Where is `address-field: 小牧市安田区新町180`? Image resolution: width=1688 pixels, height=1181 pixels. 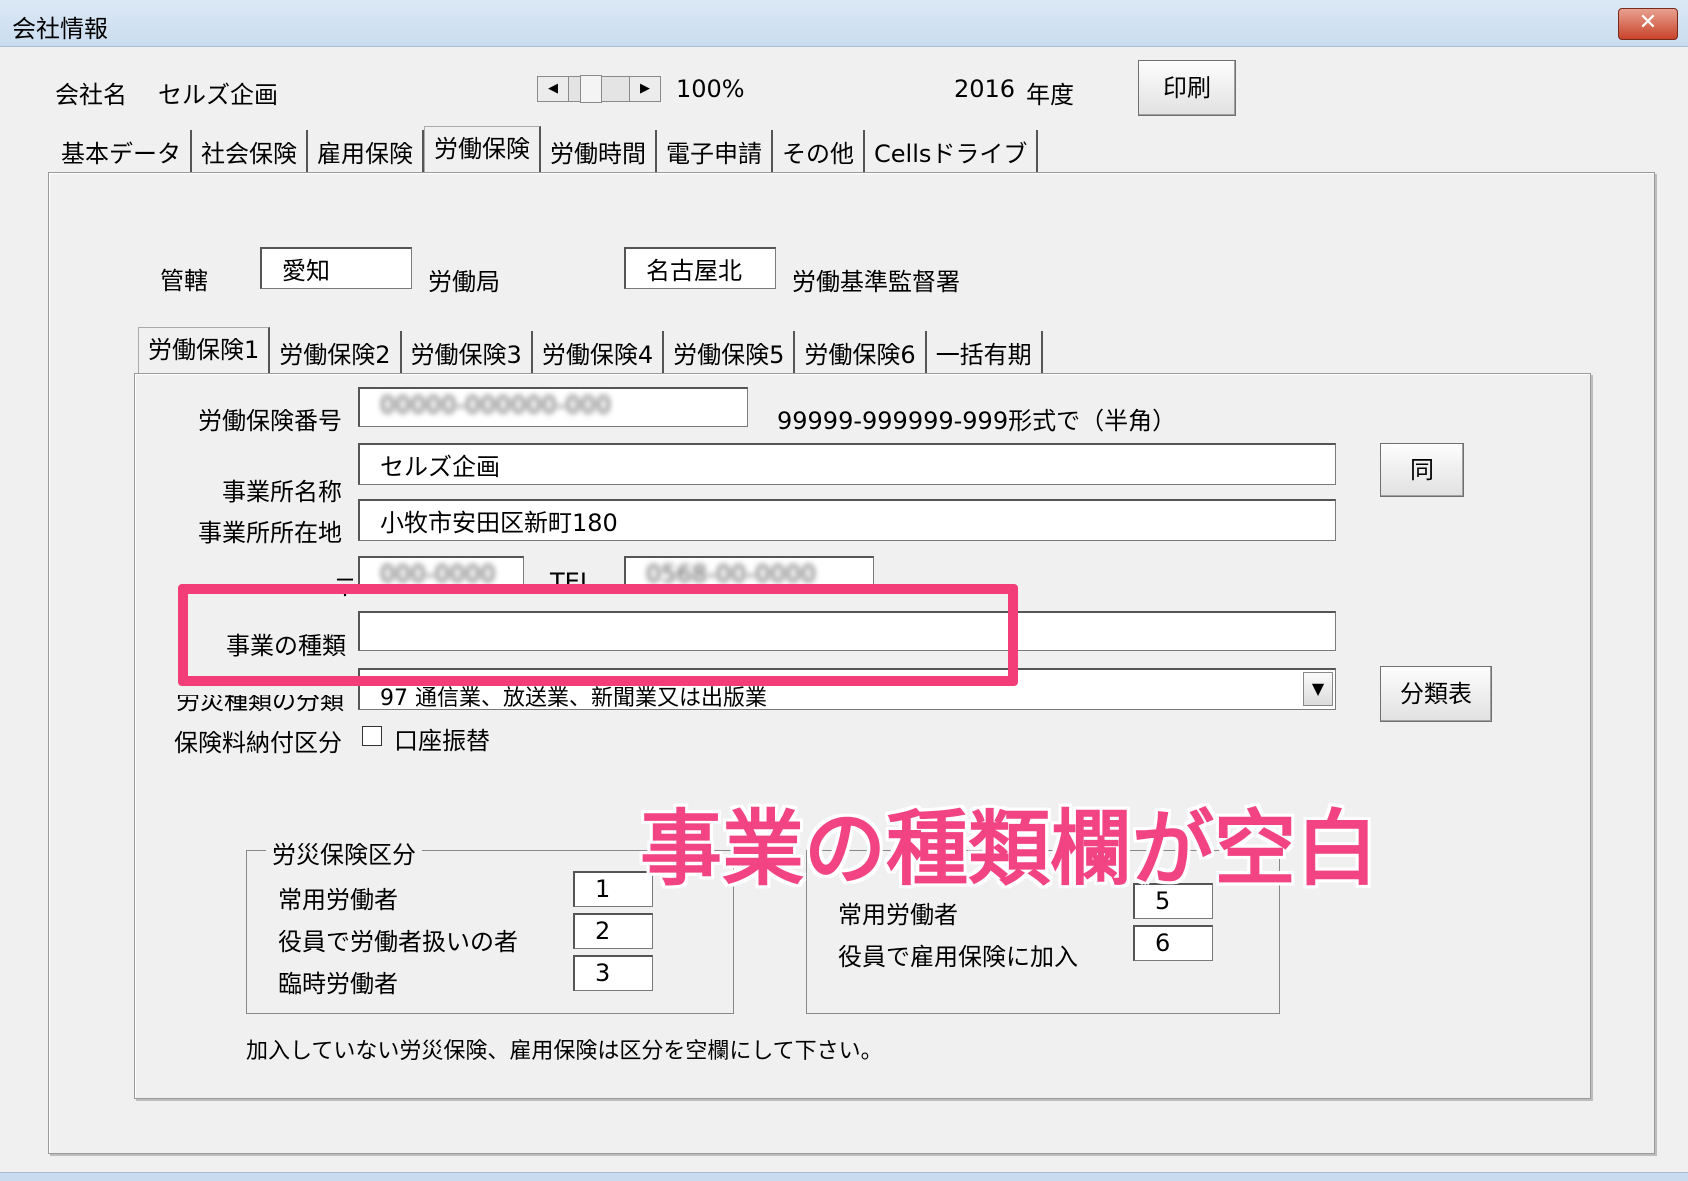
address-field: 小牧市安田区新町180 is located at coordinates (847, 520).